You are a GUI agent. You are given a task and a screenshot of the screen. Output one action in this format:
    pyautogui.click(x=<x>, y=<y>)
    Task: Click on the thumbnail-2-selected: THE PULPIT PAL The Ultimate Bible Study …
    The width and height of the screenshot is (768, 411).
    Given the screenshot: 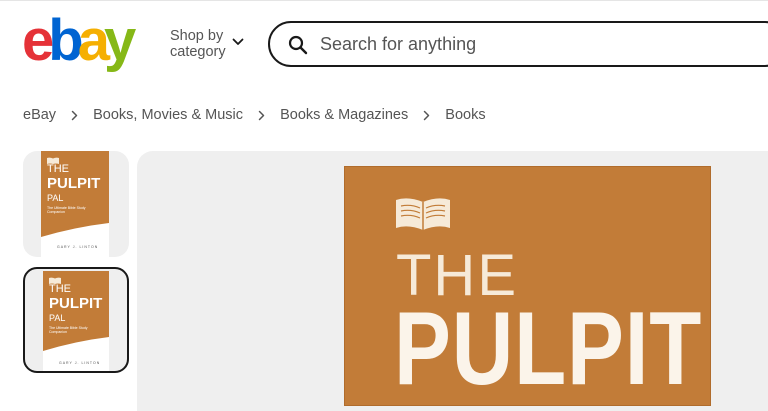 What is the action you would take?
    pyautogui.click(x=76, y=320)
    